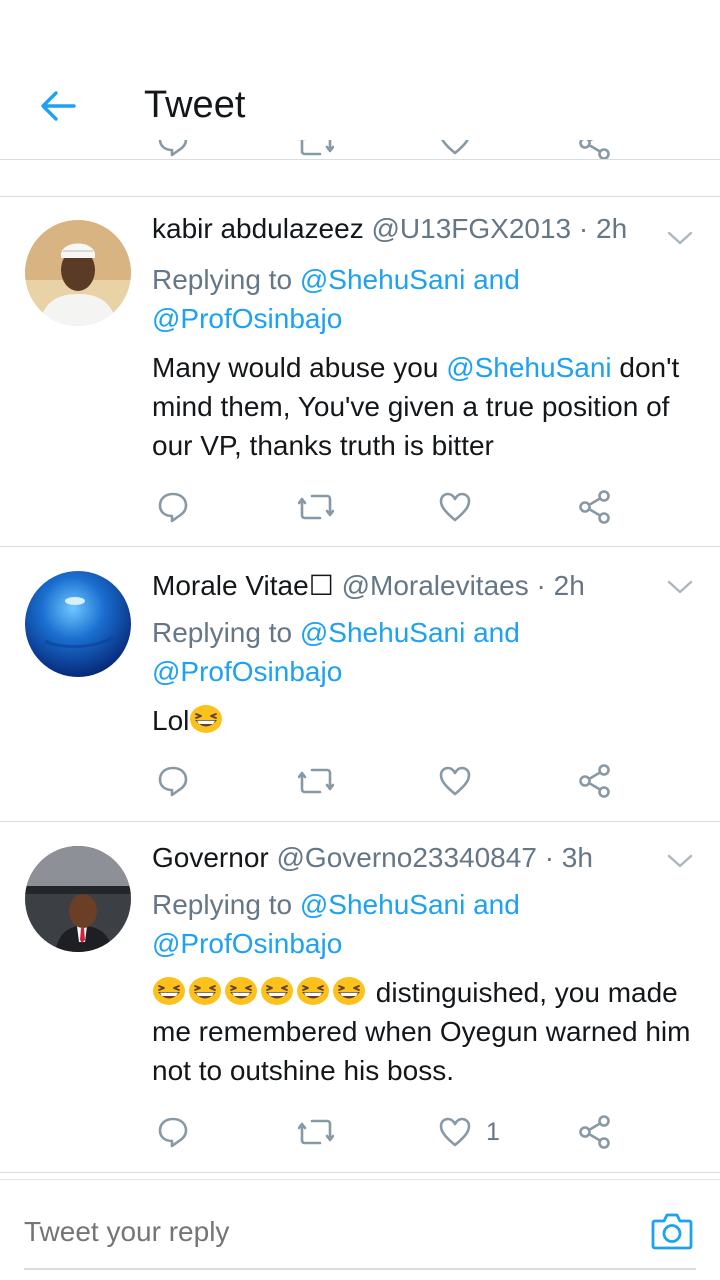 The width and height of the screenshot is (720, 1280). Describe the element at coordinates (360, 159) in the screenshot. I see `header-divider` at that location.